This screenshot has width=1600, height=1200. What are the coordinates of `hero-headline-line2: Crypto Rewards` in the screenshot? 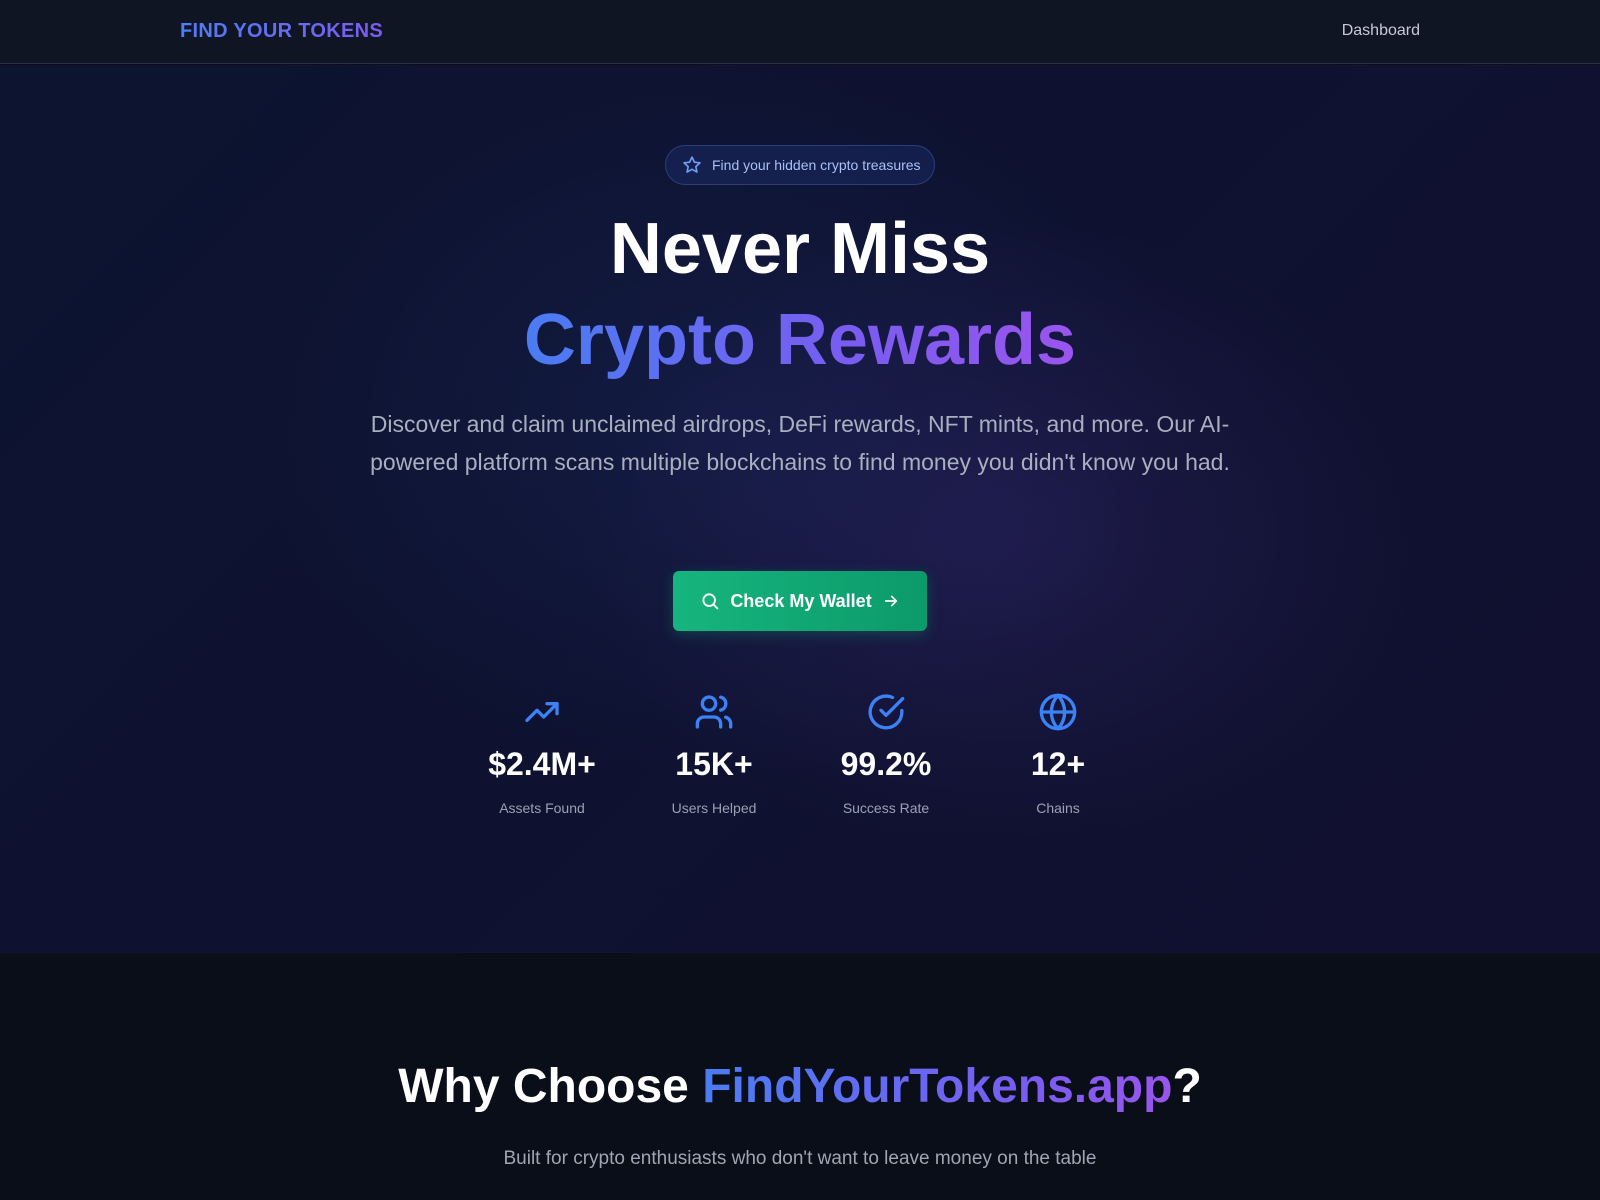 It's located at (800, 340).